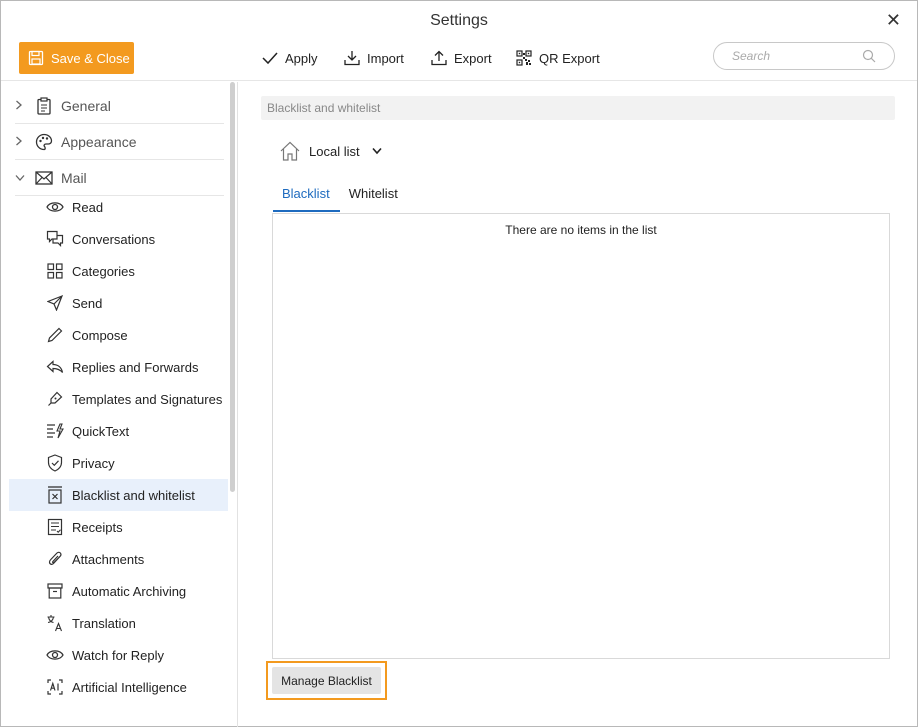  I want to click on list-tabs: Blacklist Whitelist, so click(340, 197).